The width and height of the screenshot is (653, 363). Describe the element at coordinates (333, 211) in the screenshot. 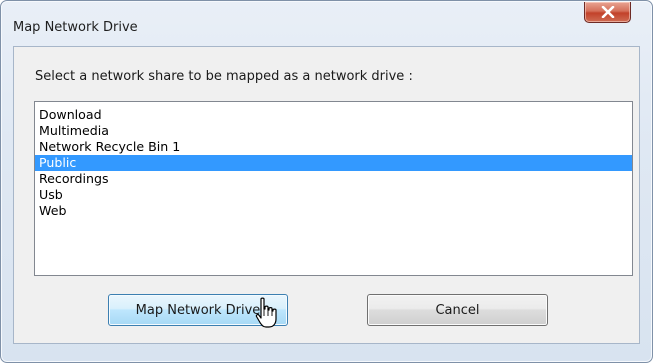

I see `list-item-web: Web` at that location.